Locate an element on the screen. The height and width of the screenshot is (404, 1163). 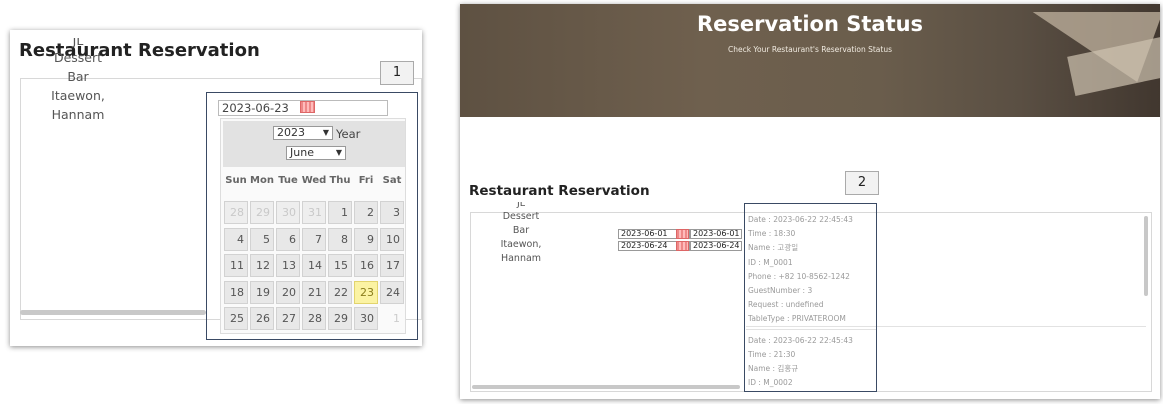
page-title: Restaurant Reservation is located at coordinates (559, 191).